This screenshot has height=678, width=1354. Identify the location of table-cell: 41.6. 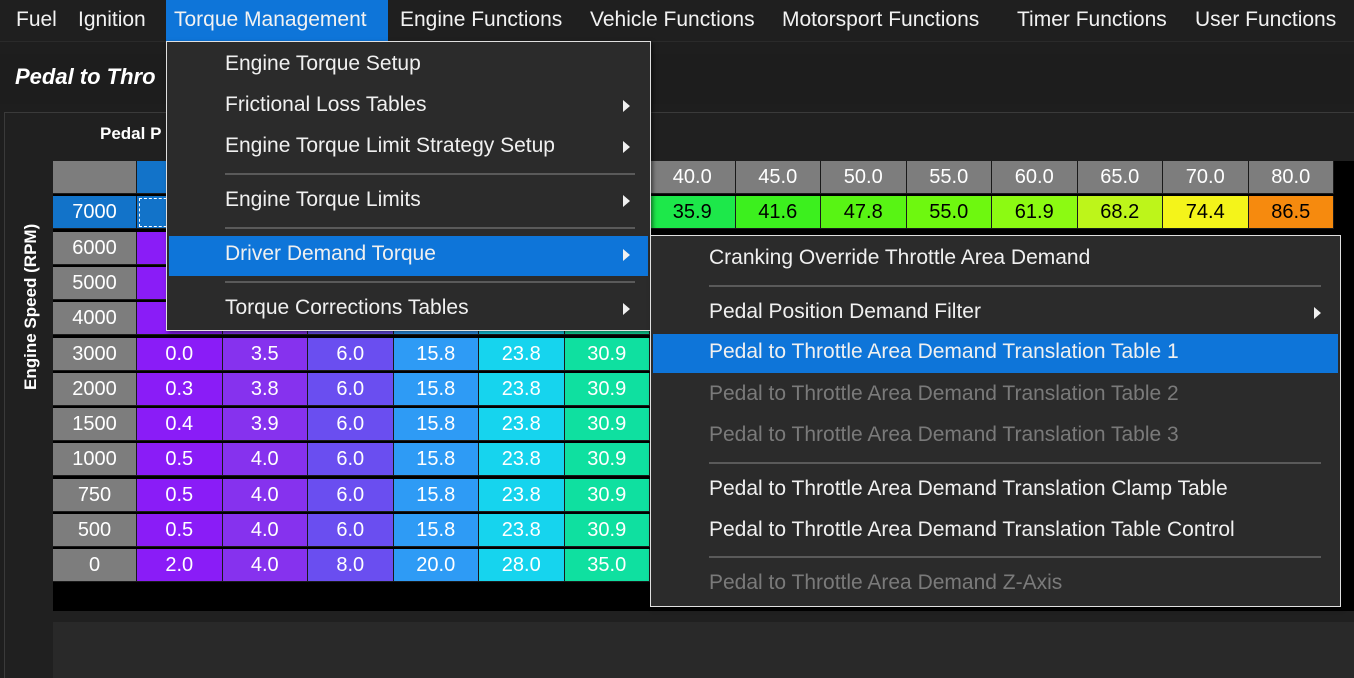
(778, 213).